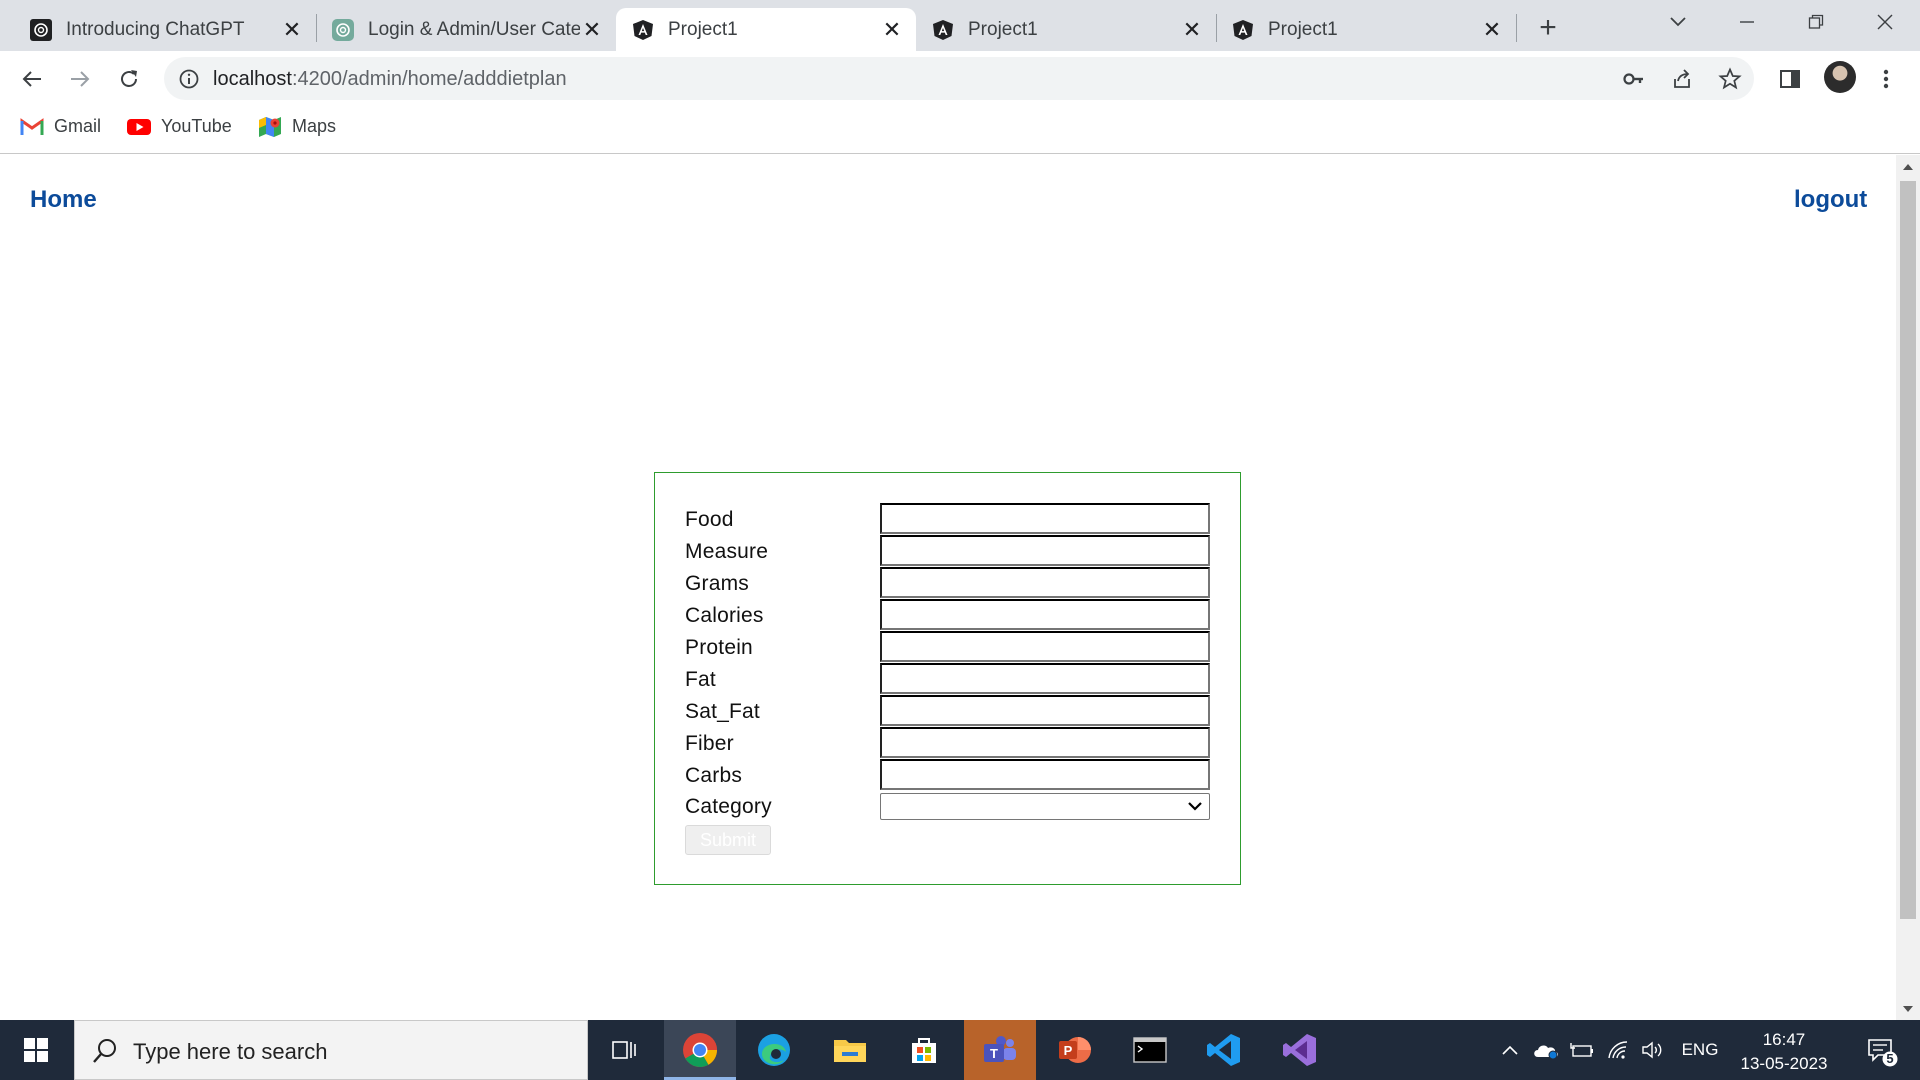 Image resolution: width=1920 pixels, height=1080 pixels. Describe the element at coordinates (230, 1051) in the screenshot. I see `search-placeholder: Type here to search` at that location.